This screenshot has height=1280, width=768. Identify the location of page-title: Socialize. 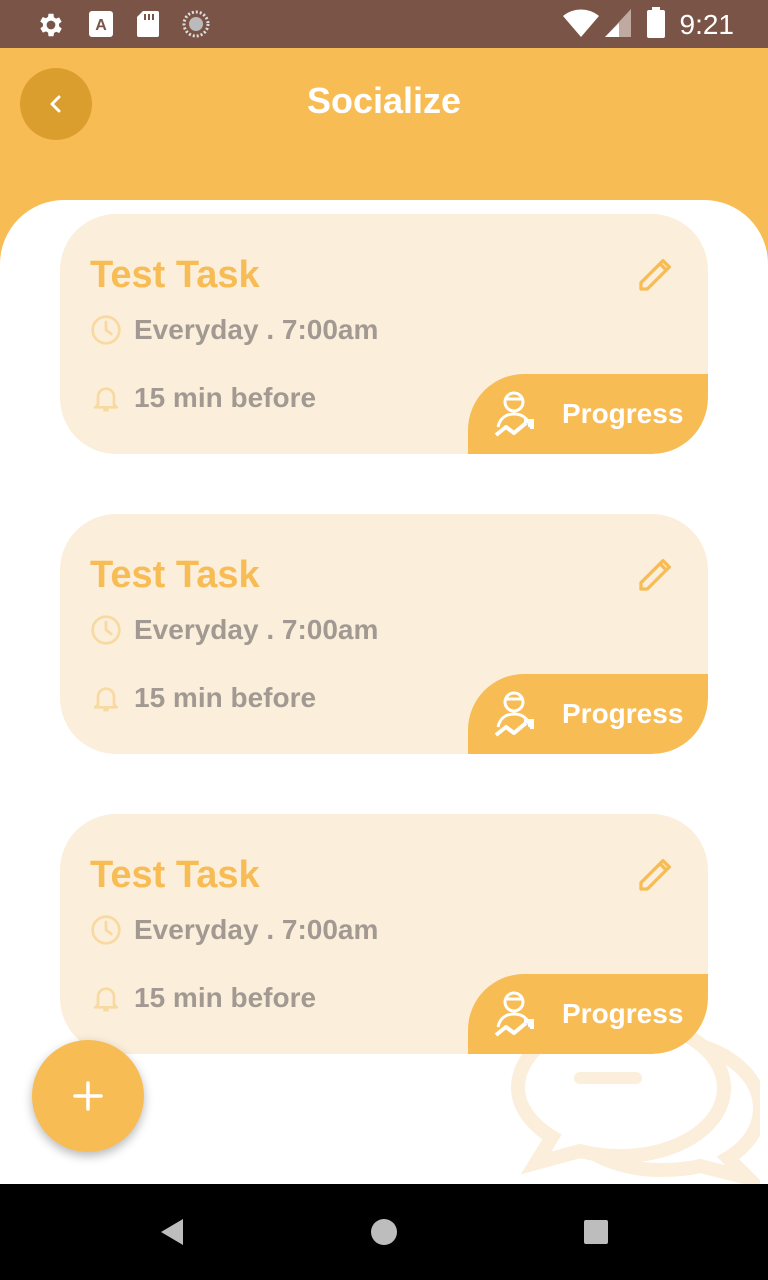
(384, 100).